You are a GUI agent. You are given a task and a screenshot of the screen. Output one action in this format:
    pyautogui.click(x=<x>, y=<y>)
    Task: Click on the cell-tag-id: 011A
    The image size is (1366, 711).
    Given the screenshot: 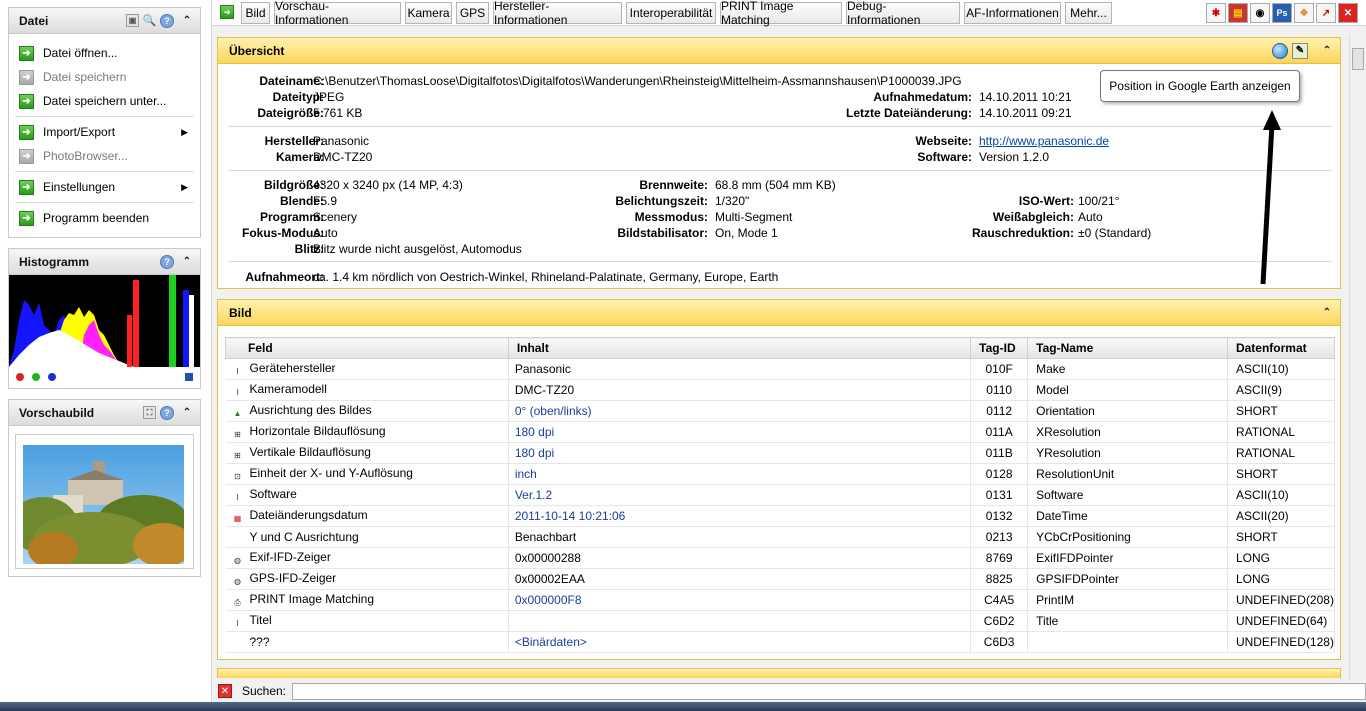 What is the action you would take?
    pyautogui.click(x=999, y=432)
    